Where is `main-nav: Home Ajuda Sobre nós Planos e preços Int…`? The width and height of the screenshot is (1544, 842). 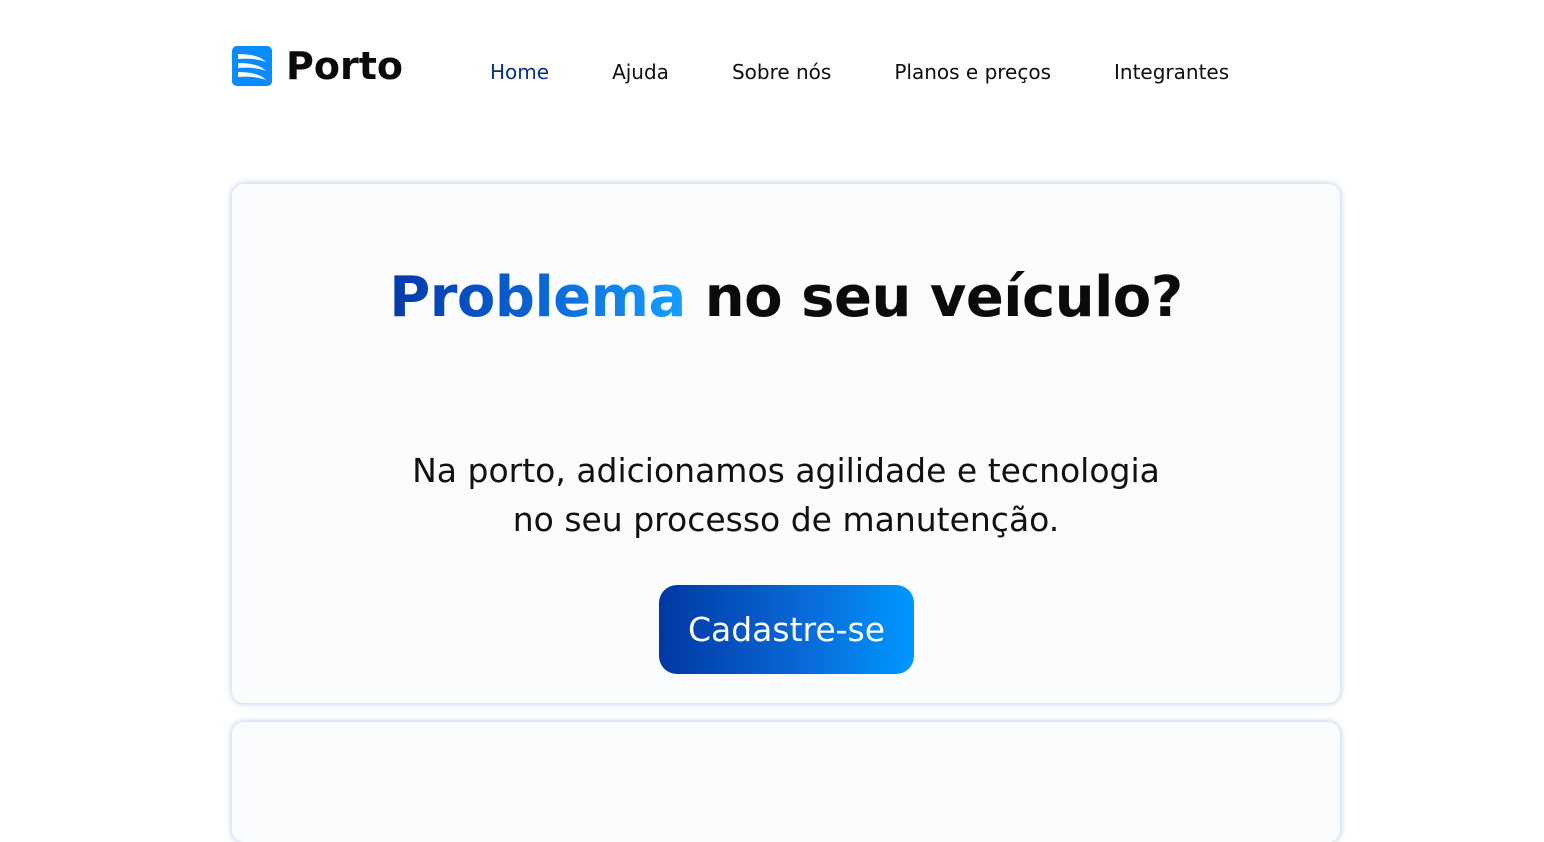
main-nav: Home Ajuda Sobre nós Planos e preços Int… is located at coordinates (859, 72).